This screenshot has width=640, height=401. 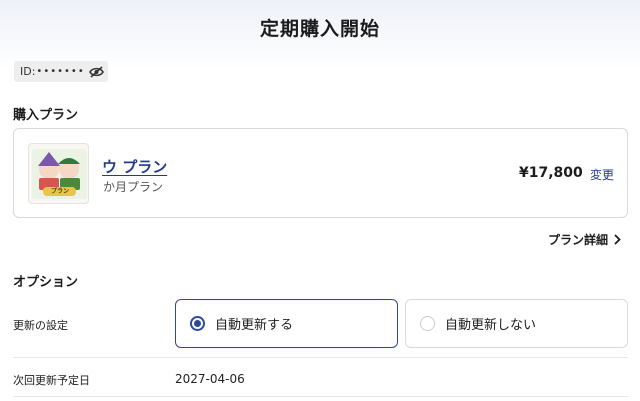 What do you see at coordinates (617, 239) in the screenshot?
I see `chevron-right-icon` at bounding box center [617, 239].